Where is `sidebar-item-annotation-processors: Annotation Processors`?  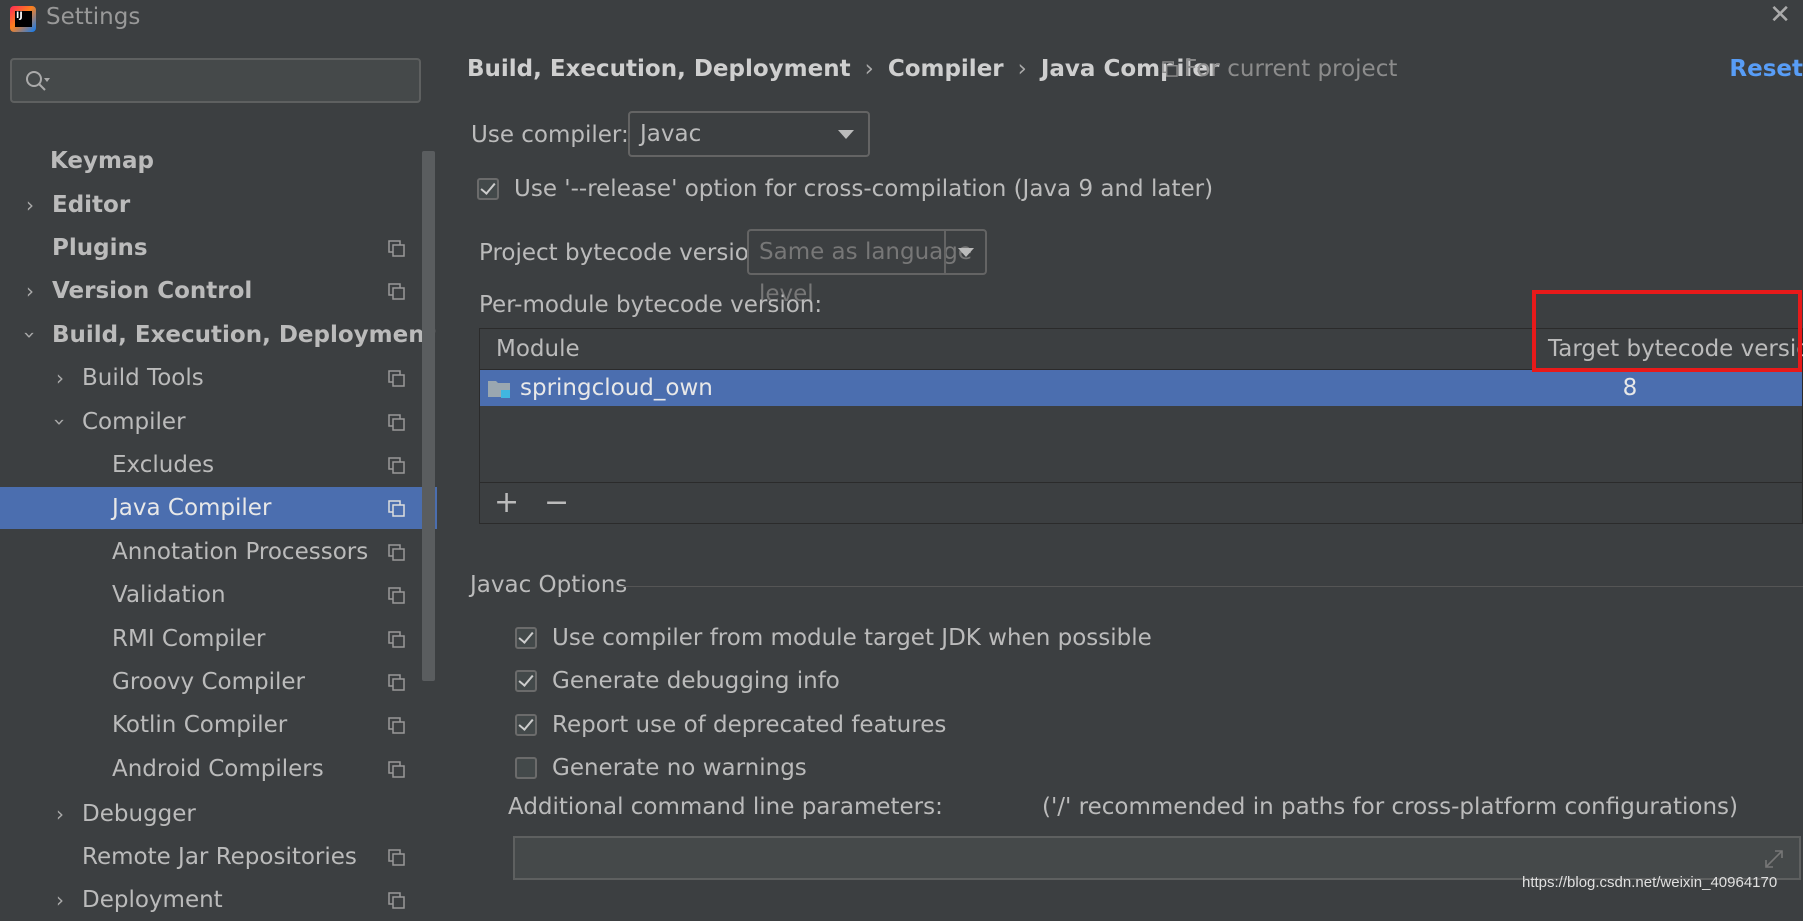 sidebar-item-annotation-processors: Annotation Processors is located at coordinates (218, 552).